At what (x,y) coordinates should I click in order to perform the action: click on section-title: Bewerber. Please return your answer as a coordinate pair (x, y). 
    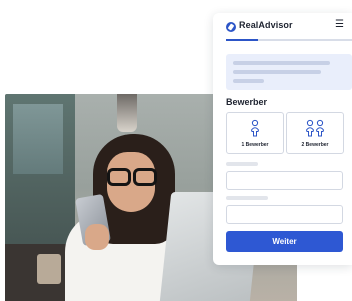
    Looking at the image, I should click on (247, 102).